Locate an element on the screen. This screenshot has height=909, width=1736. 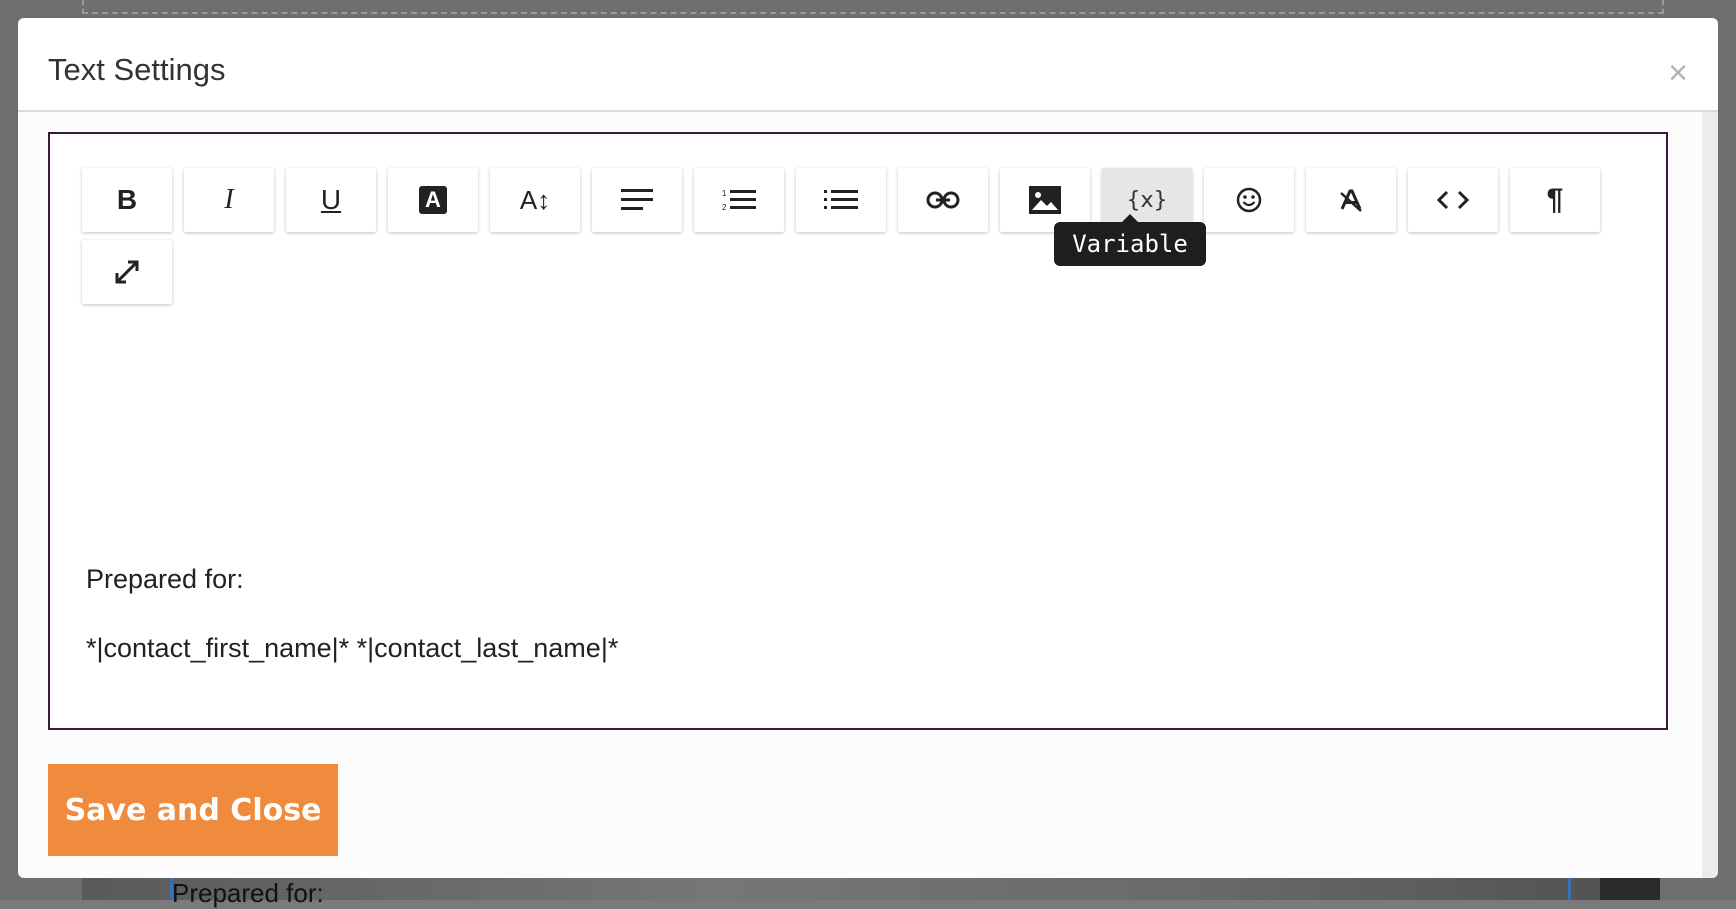
link-icon is located at coordinates (943, 200).